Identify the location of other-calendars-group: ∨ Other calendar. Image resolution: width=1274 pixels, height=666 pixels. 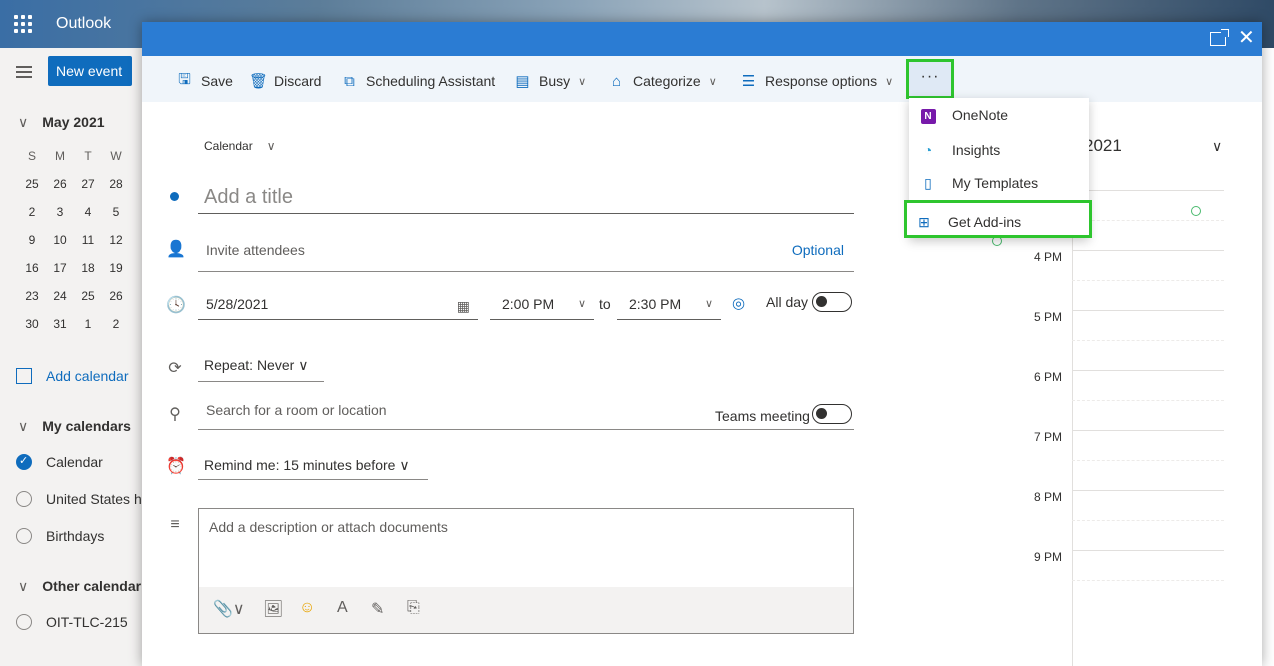
(79, 586).